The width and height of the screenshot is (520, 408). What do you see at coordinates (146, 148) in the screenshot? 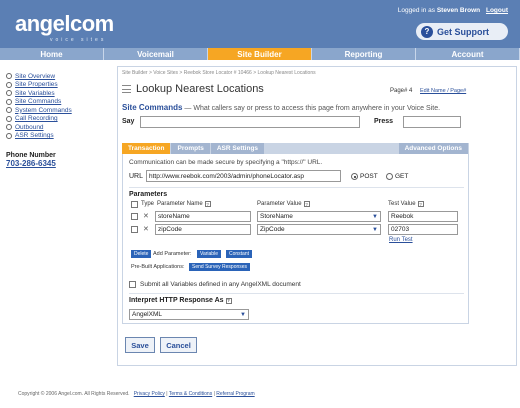
I see `tab-transaction: Transaction` at bounding box center [146, 148].